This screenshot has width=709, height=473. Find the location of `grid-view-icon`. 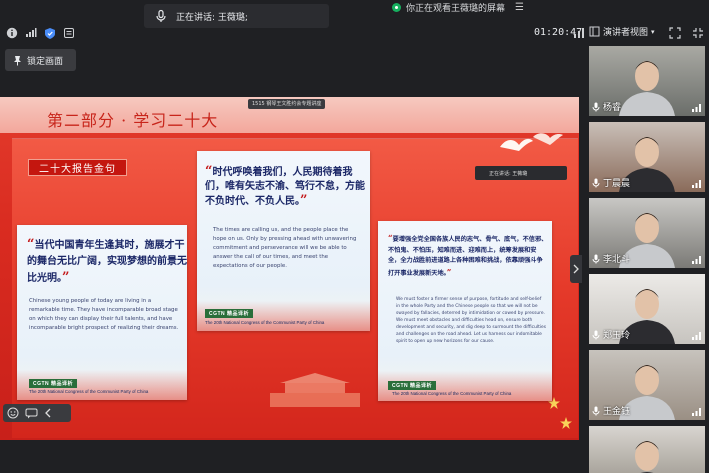

grid-view-icon is located at coordinates (594, 31).